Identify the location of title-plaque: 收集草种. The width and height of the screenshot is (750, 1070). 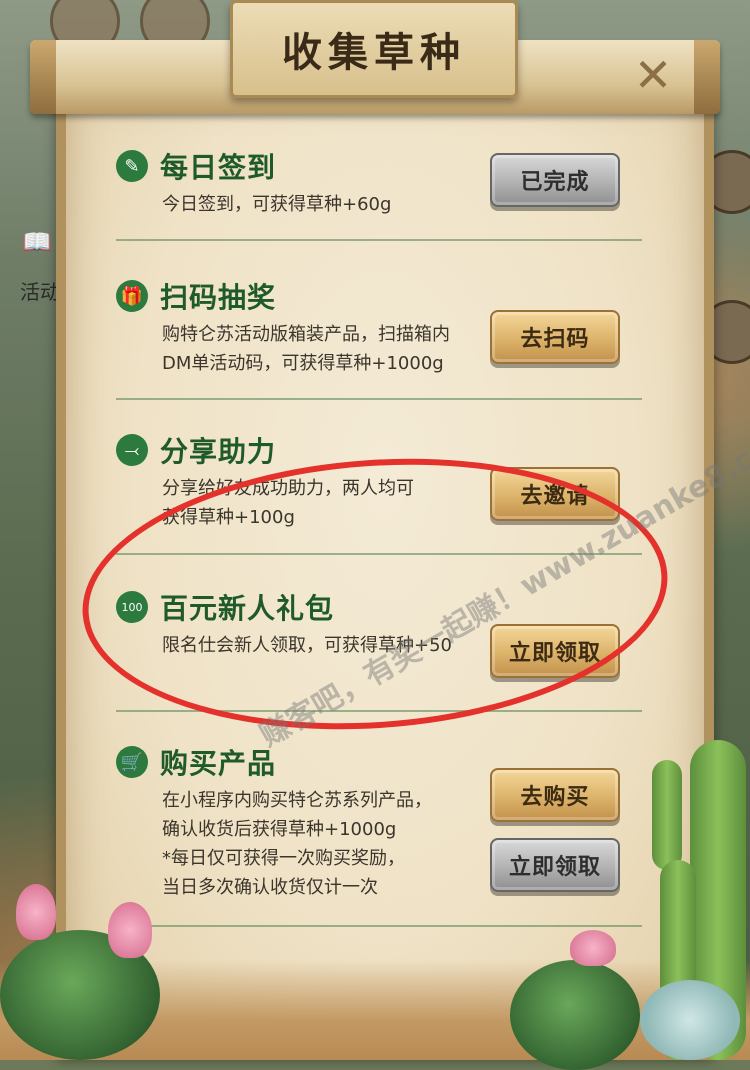
(374, 49).